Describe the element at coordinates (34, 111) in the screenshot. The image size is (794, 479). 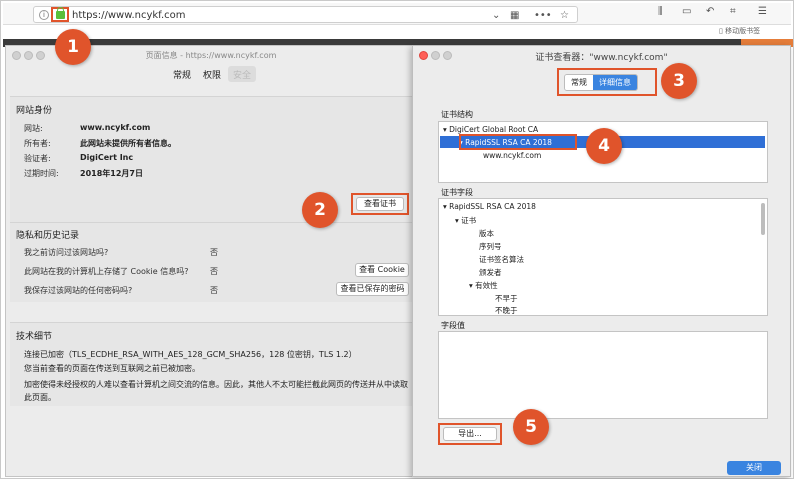
I see `identity-heading: 网站身份` at that location.